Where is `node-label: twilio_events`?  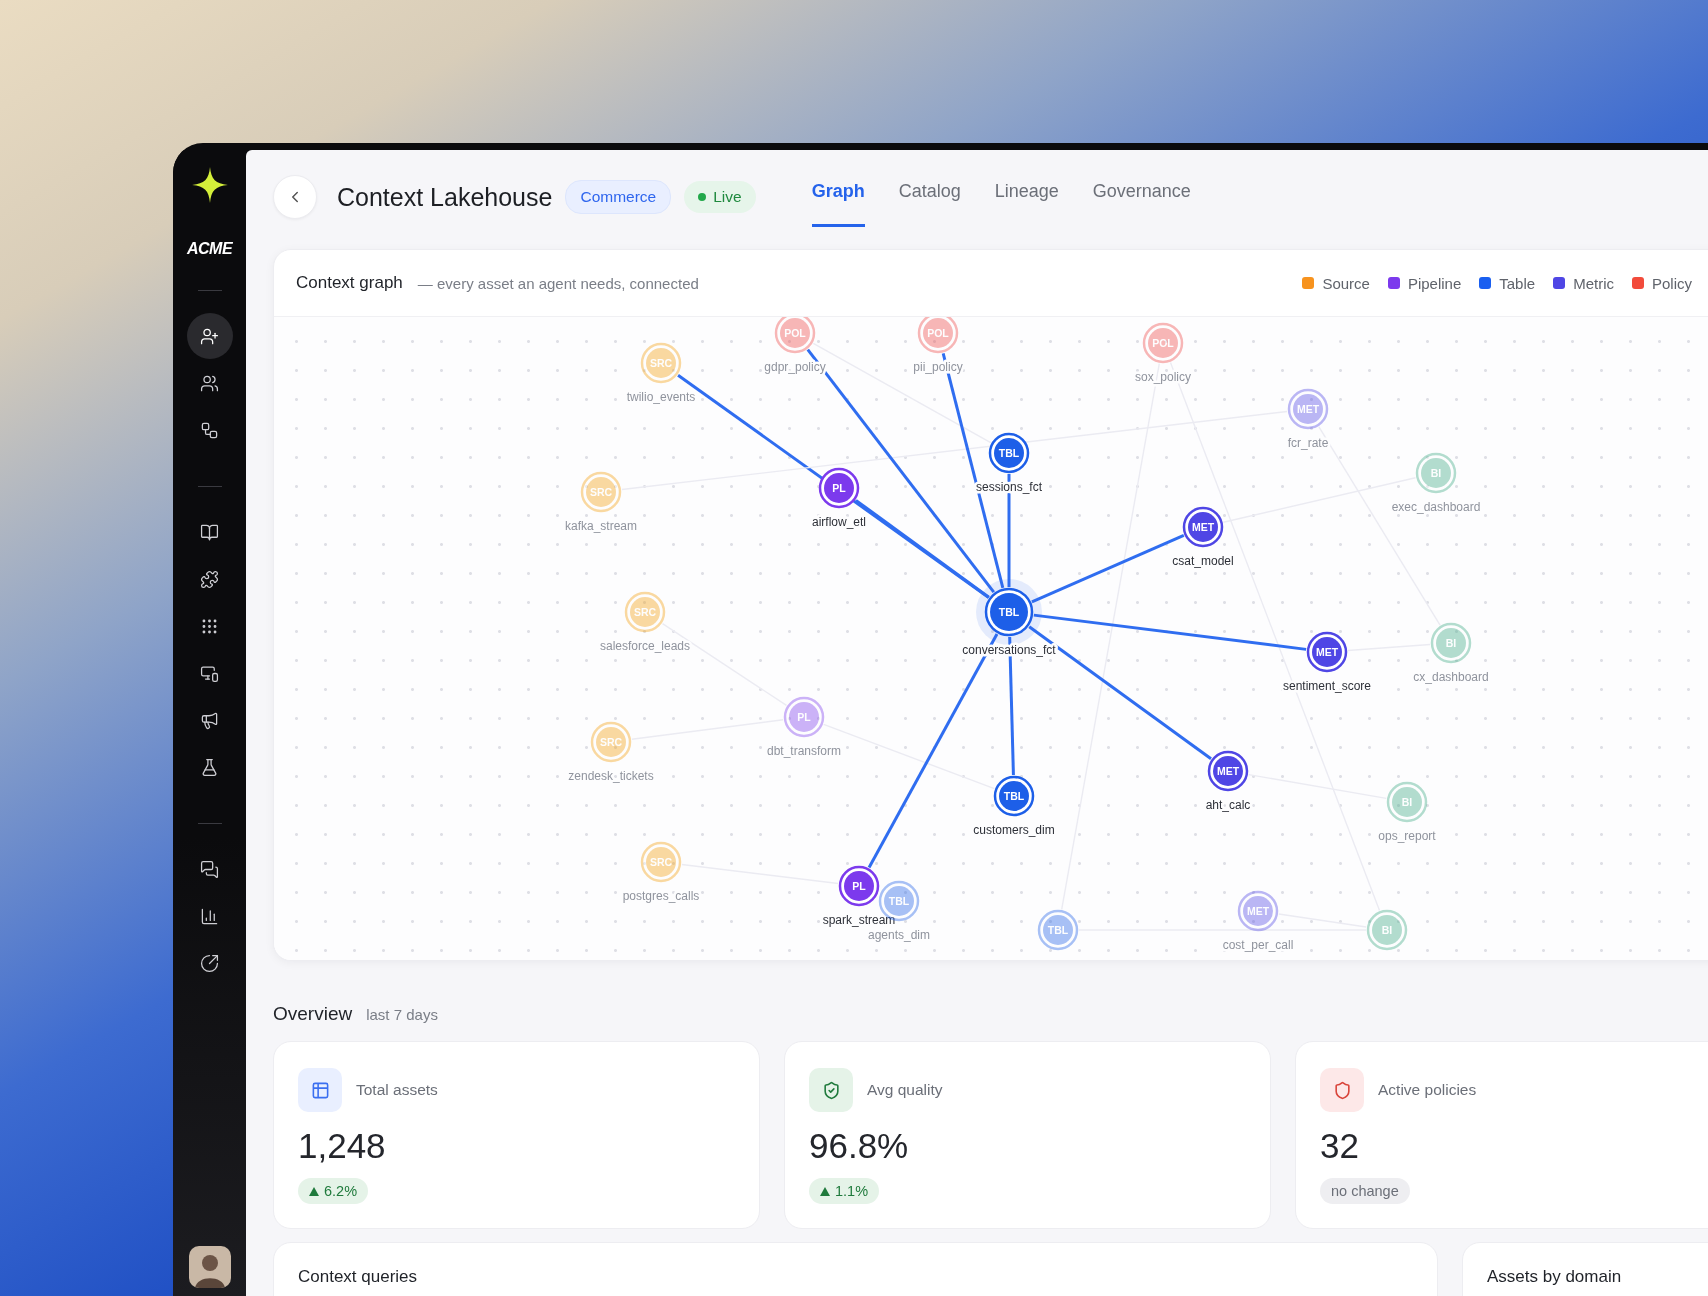
node-label: twilio_events is located at coordinates (661, 397).